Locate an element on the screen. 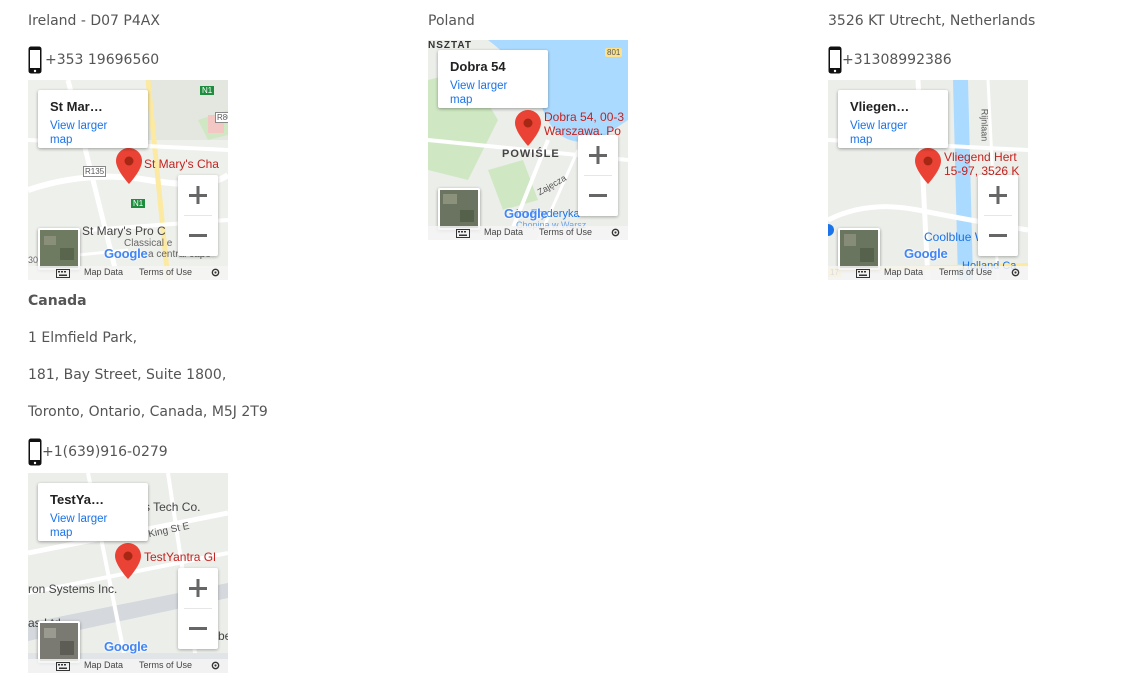 This screenshot has width=1131, height=700. phone-number-ireland: +353 19696560 is located at coordinates (102, 60).